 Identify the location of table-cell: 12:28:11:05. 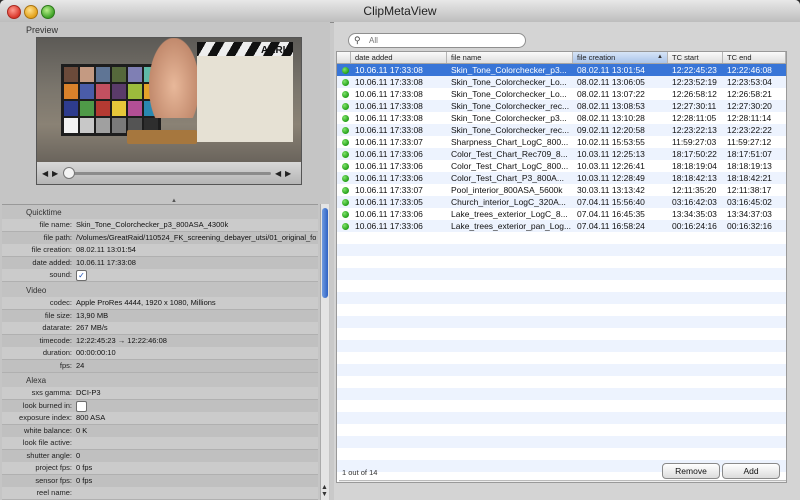
(694, 118).